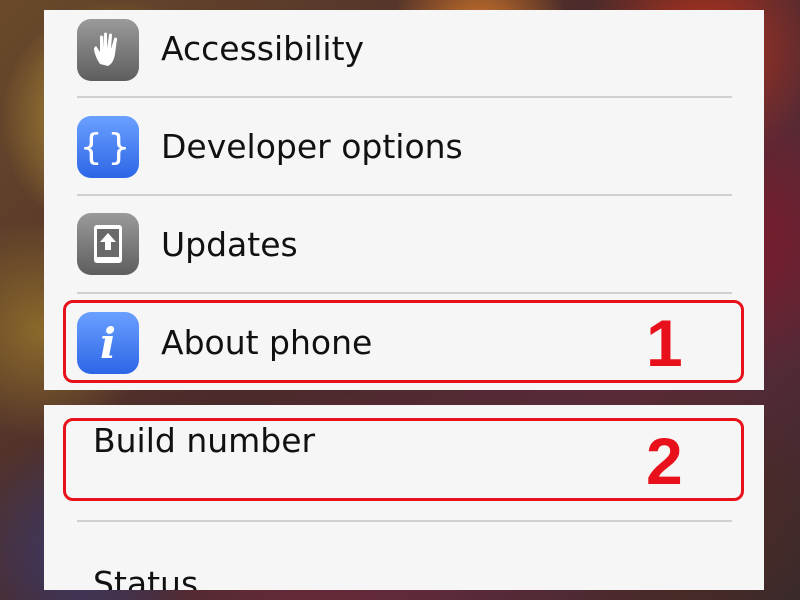  I want to click on highlight-about-phone, so click(403, 341).